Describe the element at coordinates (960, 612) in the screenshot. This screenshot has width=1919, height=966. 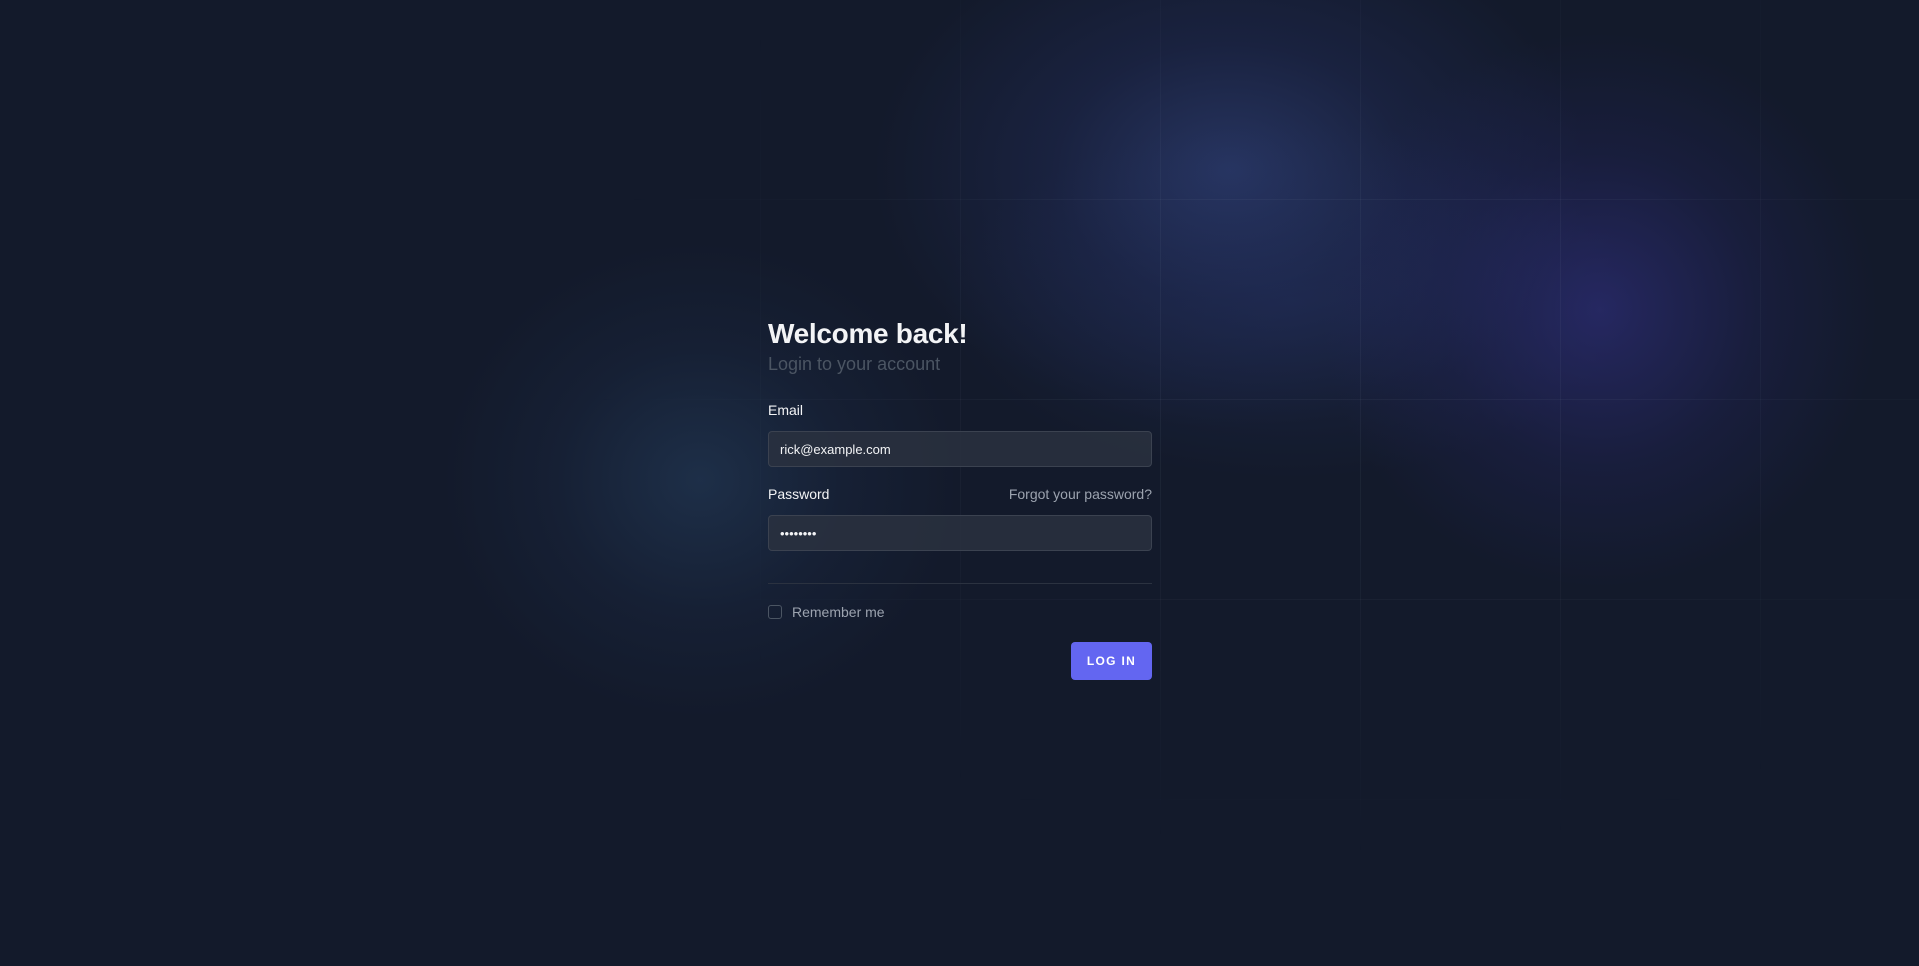
I see `remember-me-row: Remember me` at that location.